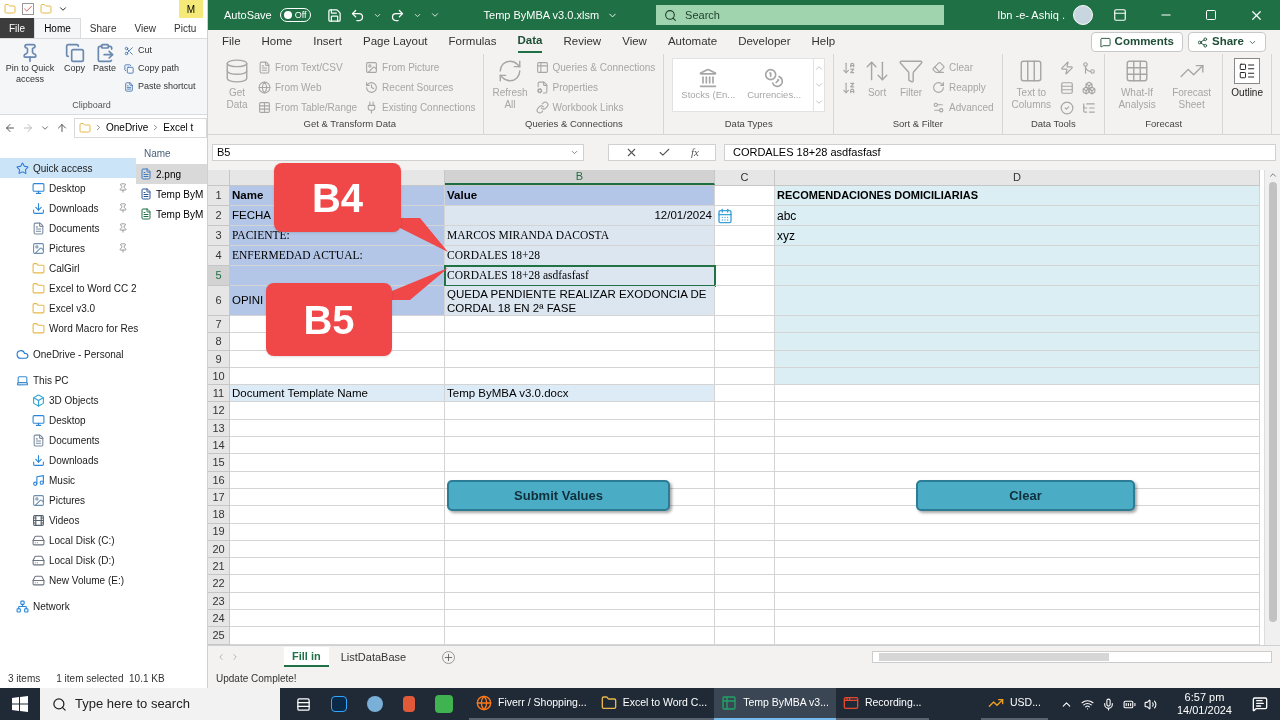  I want to click on column-header: B, so click(580, 177).